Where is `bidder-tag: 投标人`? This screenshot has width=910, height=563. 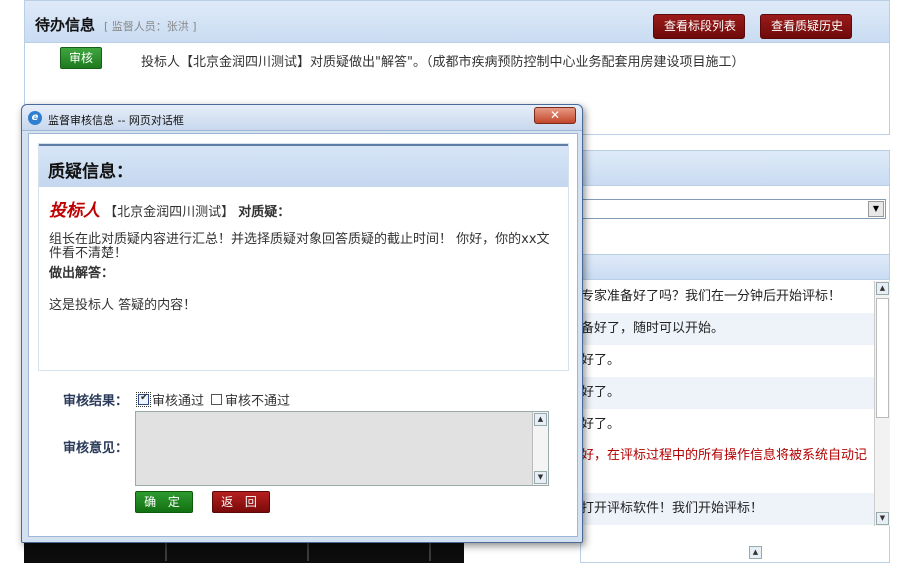
bidder-tag: 投标人 is located at coordinates (74, 211).